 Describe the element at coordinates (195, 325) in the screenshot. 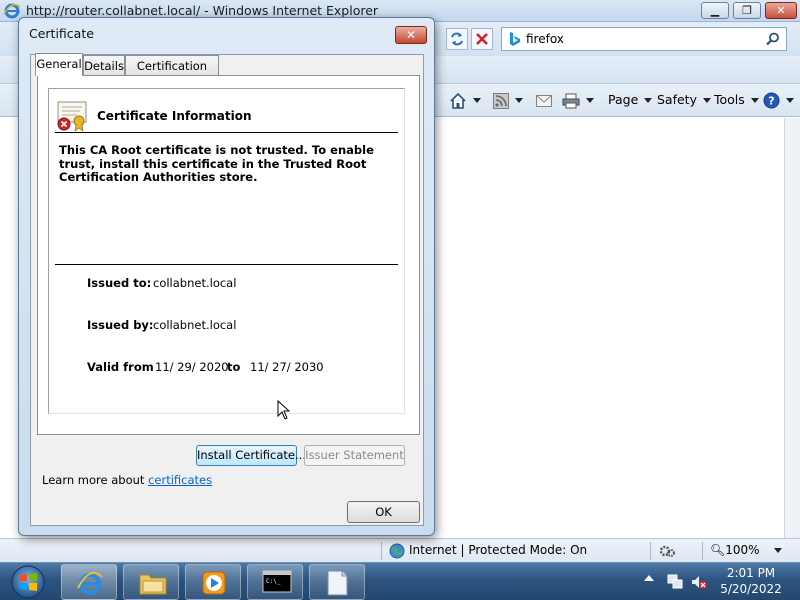

I see `issued-by-value: collabnet.local` at that location.